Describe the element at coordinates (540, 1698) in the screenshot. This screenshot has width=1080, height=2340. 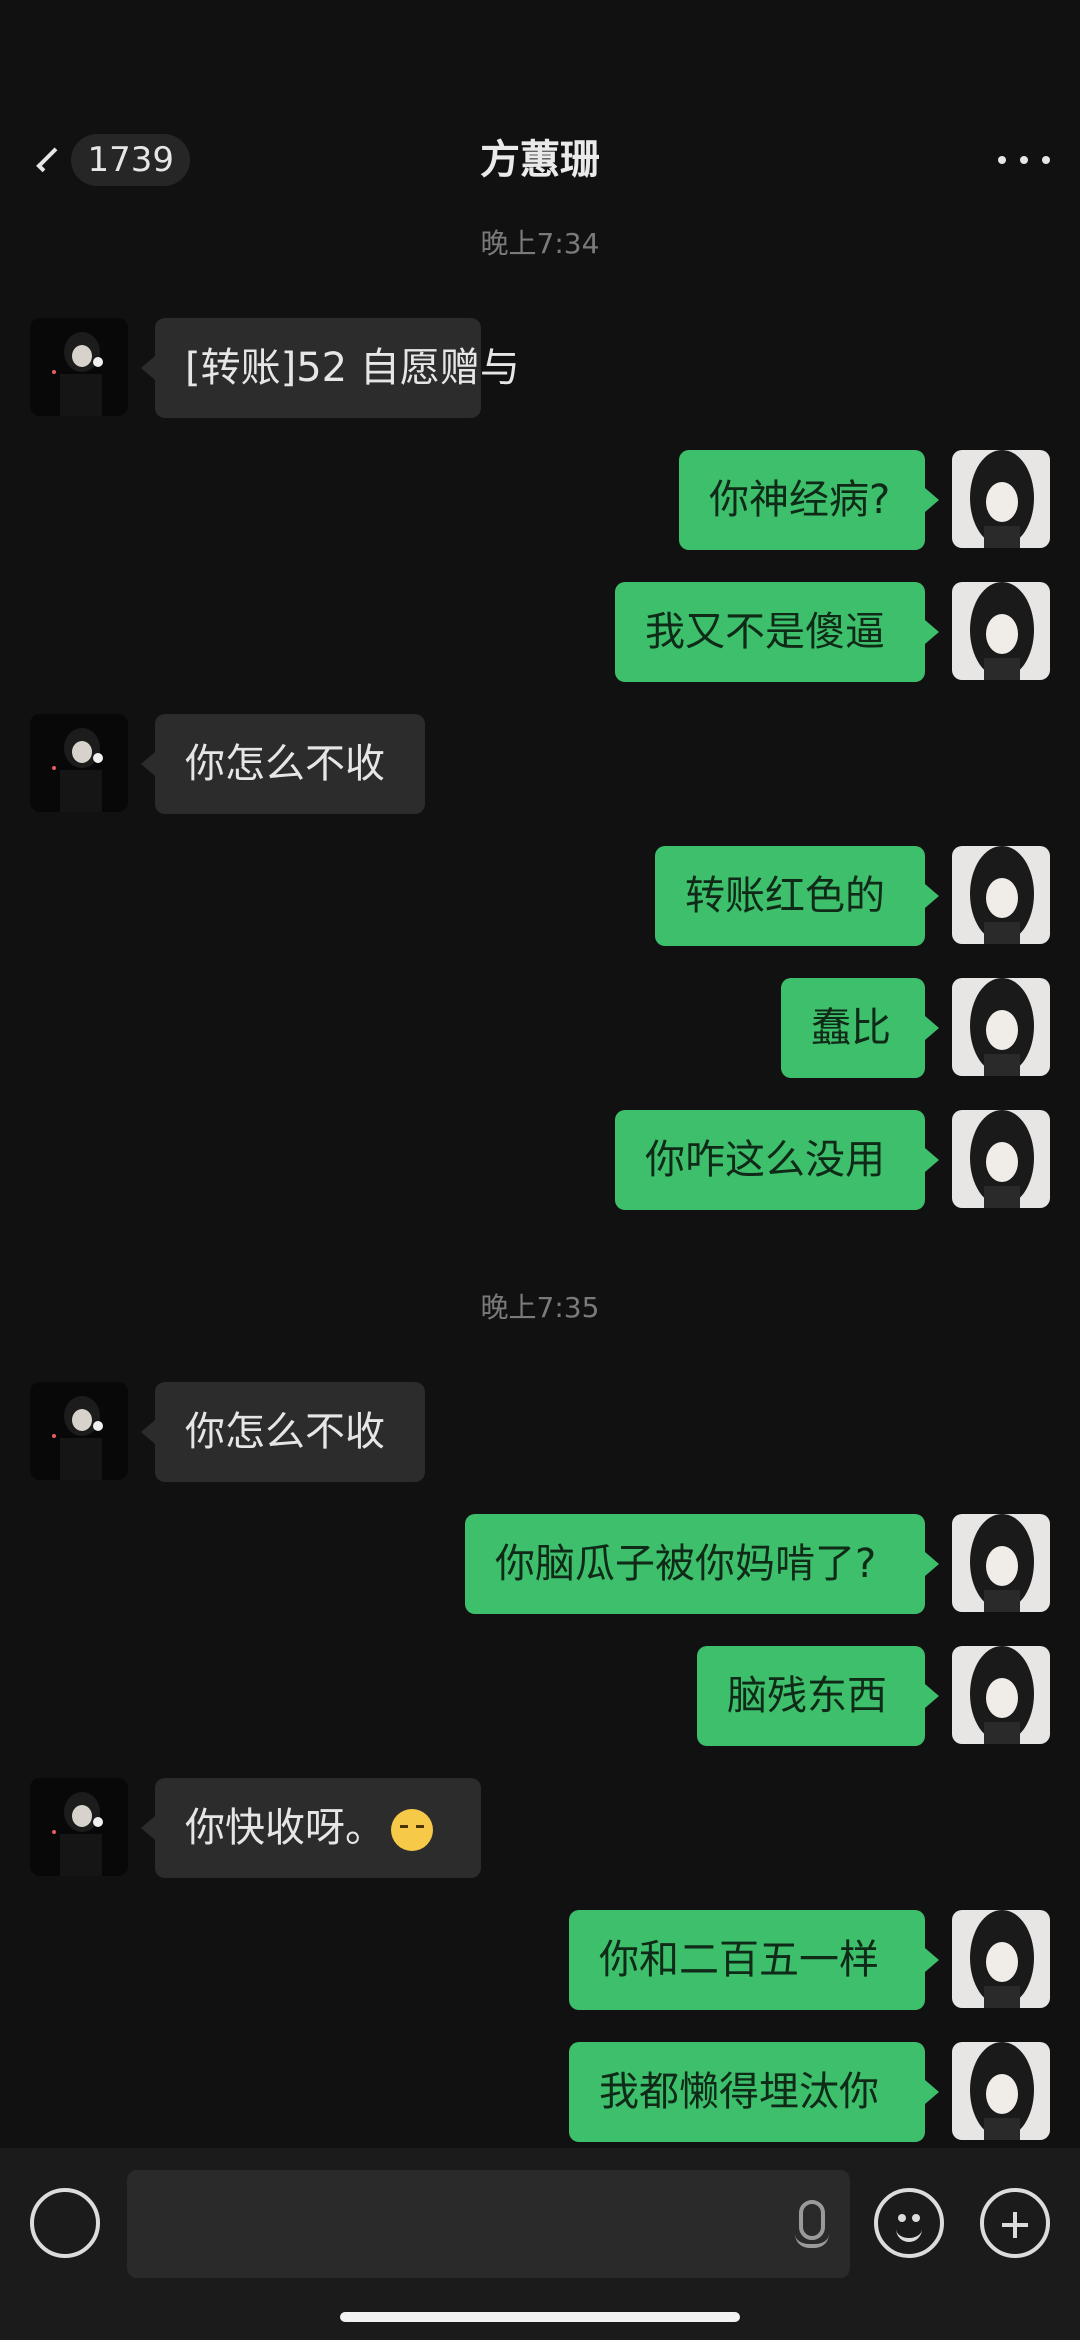
I see `message-row: 脑残东西` at that location.